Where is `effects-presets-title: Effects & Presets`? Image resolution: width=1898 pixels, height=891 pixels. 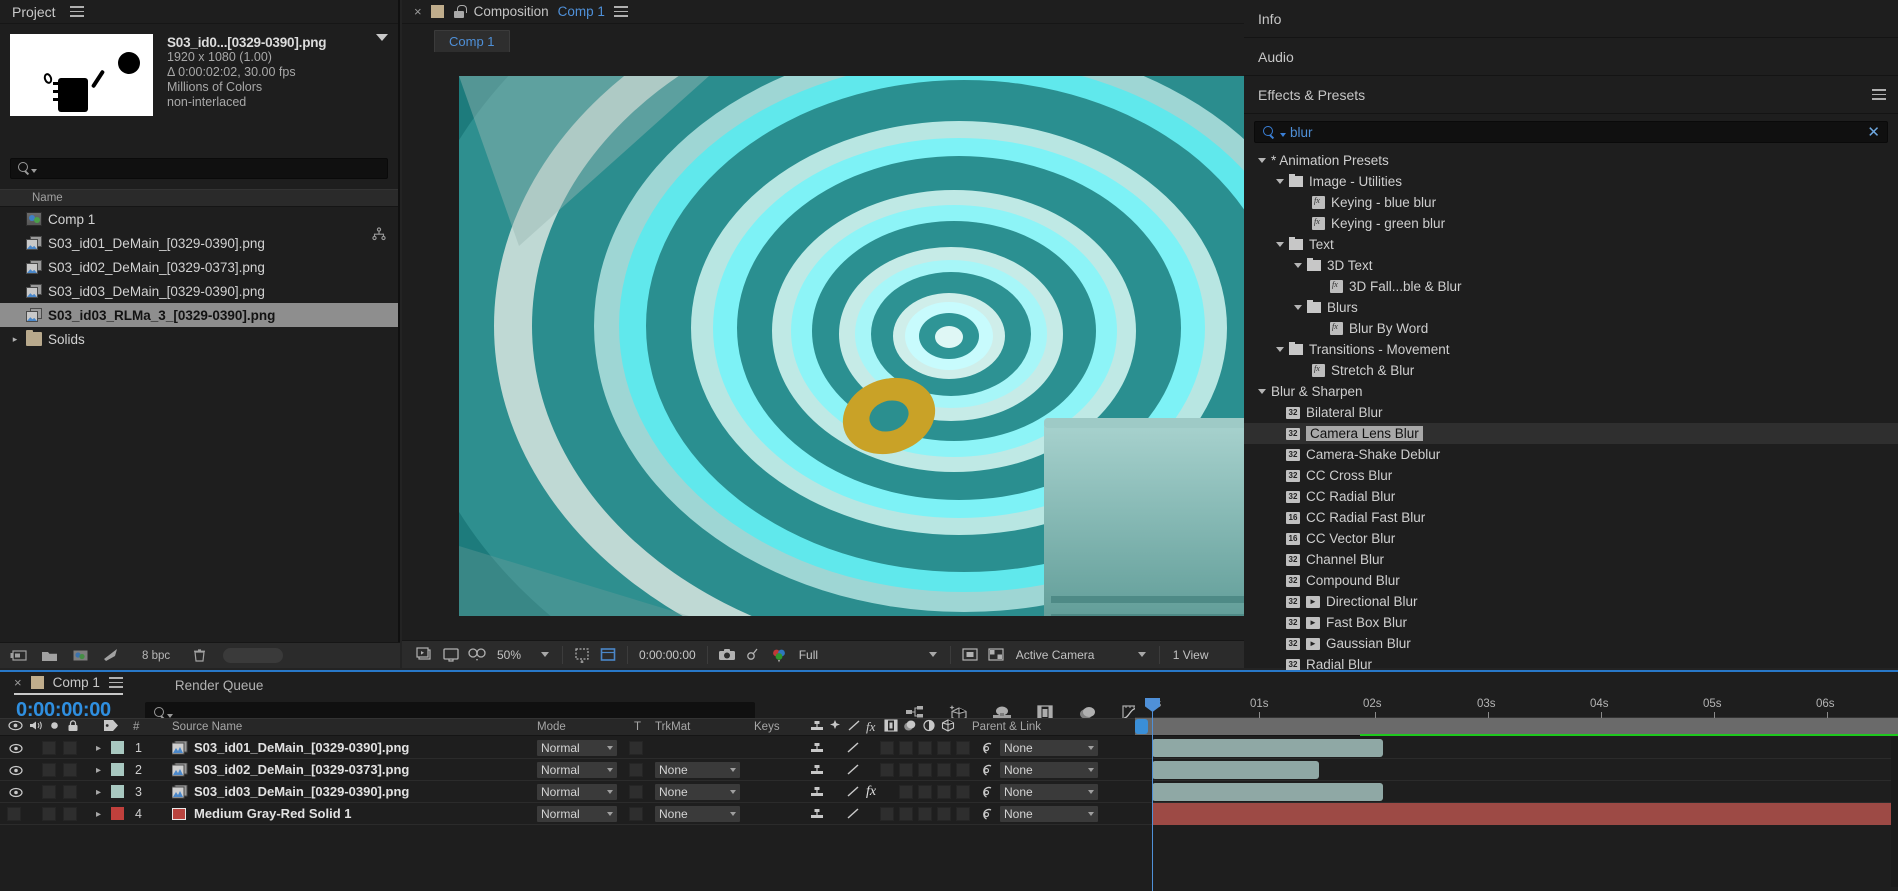
effects-presets-title: Effects & Presets is located at coordinates (1311, 95).